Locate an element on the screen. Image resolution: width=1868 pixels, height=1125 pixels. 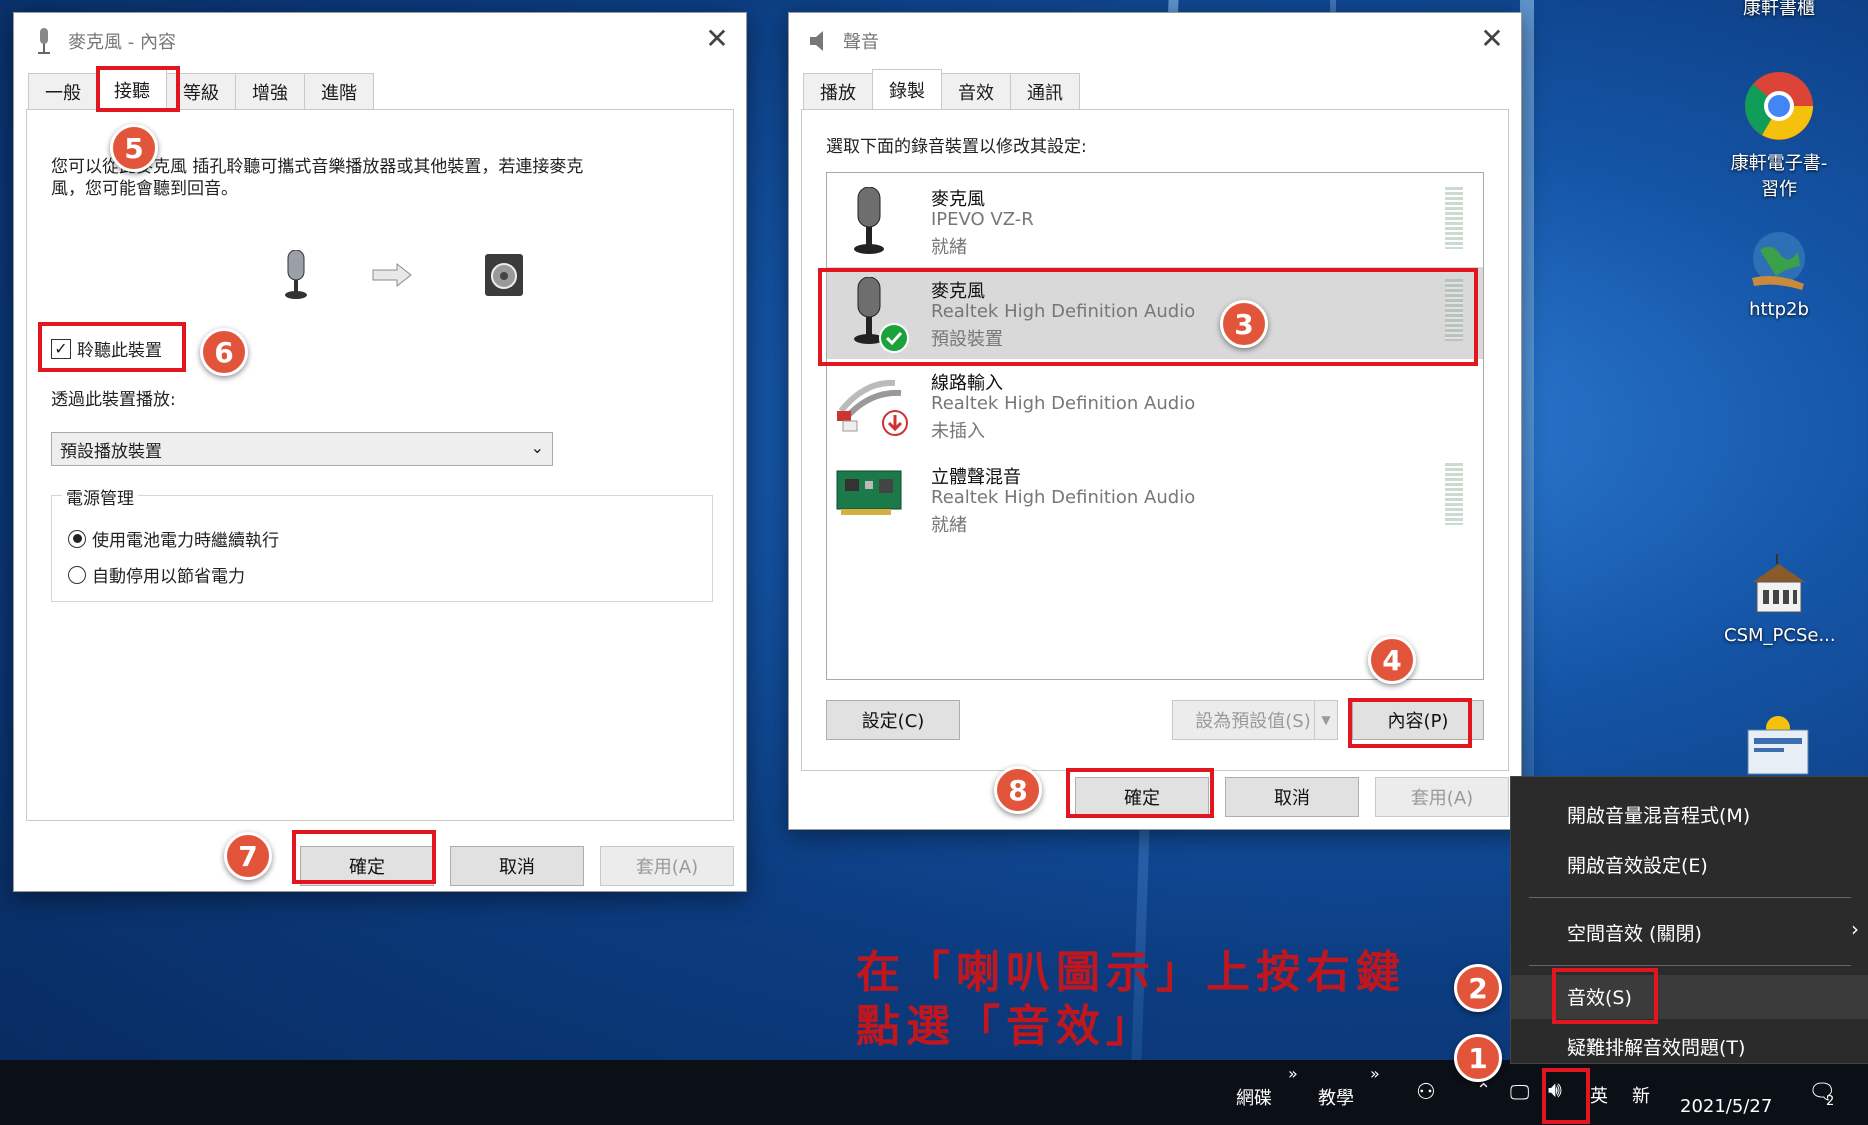
network-icon: 🖵 is located at coordinates (1519, 1092).